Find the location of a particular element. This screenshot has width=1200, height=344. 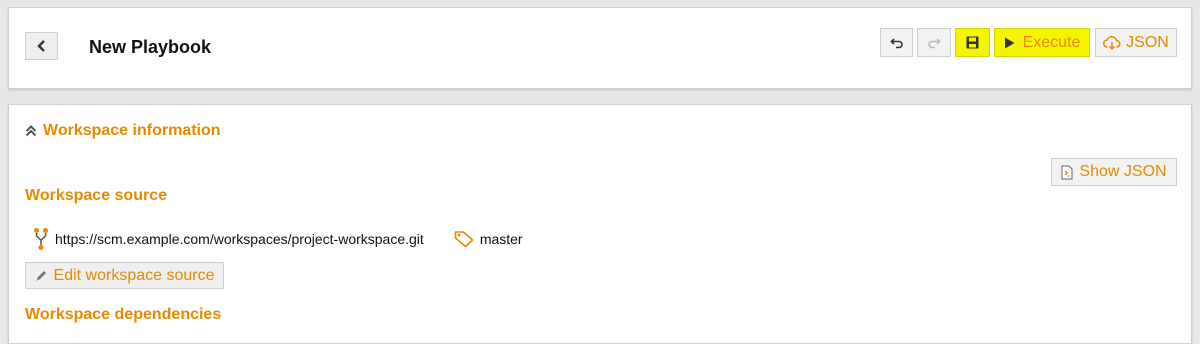

file-code-icon is located at coordinates (1067, 172).